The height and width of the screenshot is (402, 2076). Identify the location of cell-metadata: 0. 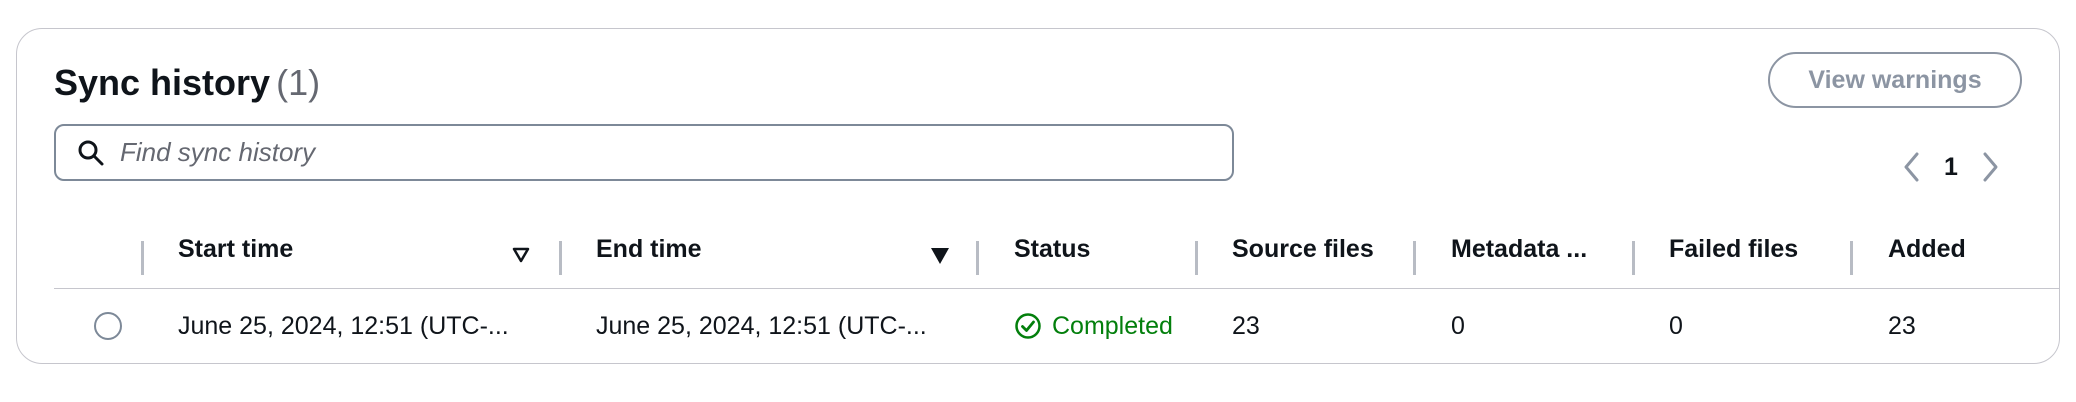
(1458, 325).